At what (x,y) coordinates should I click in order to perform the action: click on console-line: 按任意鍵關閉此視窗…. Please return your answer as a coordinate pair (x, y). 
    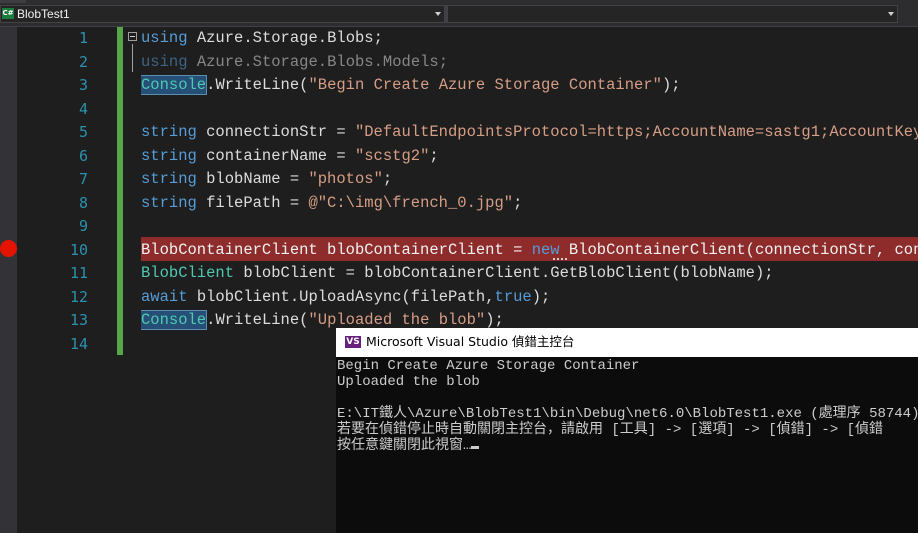
    Looking at the image, I should click on (408, 446).